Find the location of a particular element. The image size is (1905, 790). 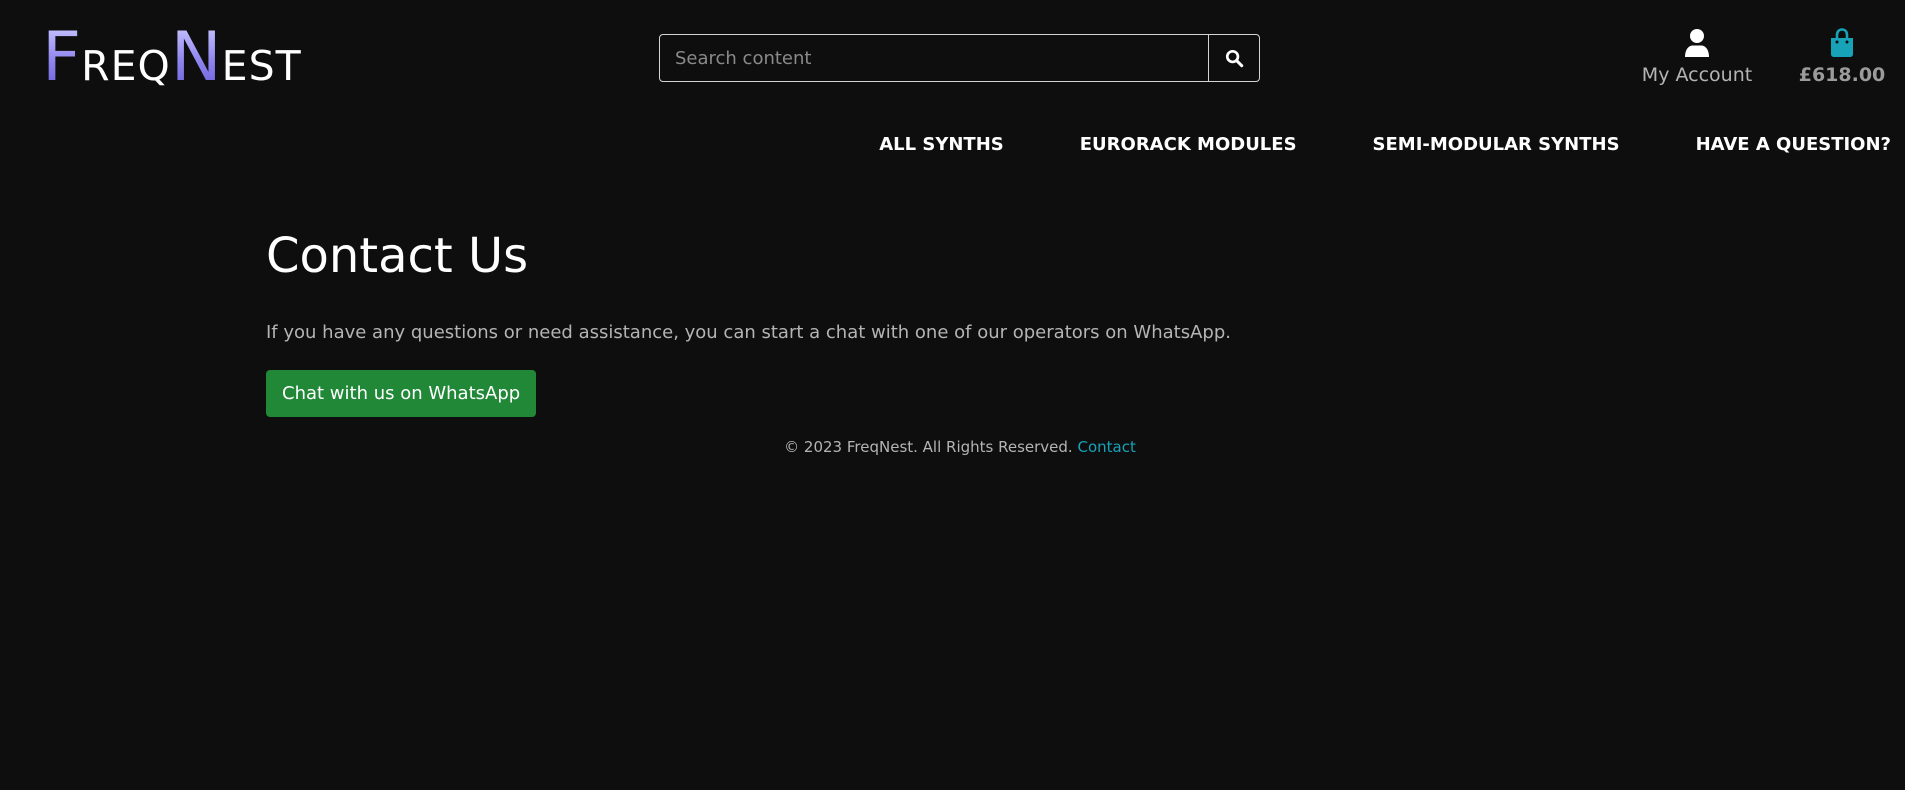

freqnest-logo: F REQ N EST is located at coordinates (172, 60).